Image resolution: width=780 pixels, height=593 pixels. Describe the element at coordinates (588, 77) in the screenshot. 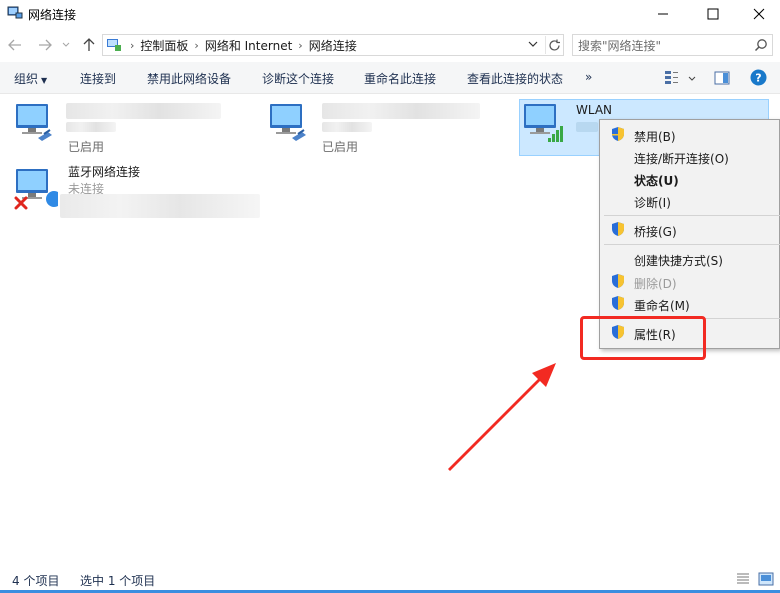

I see `more-commands-button: »` at that location.